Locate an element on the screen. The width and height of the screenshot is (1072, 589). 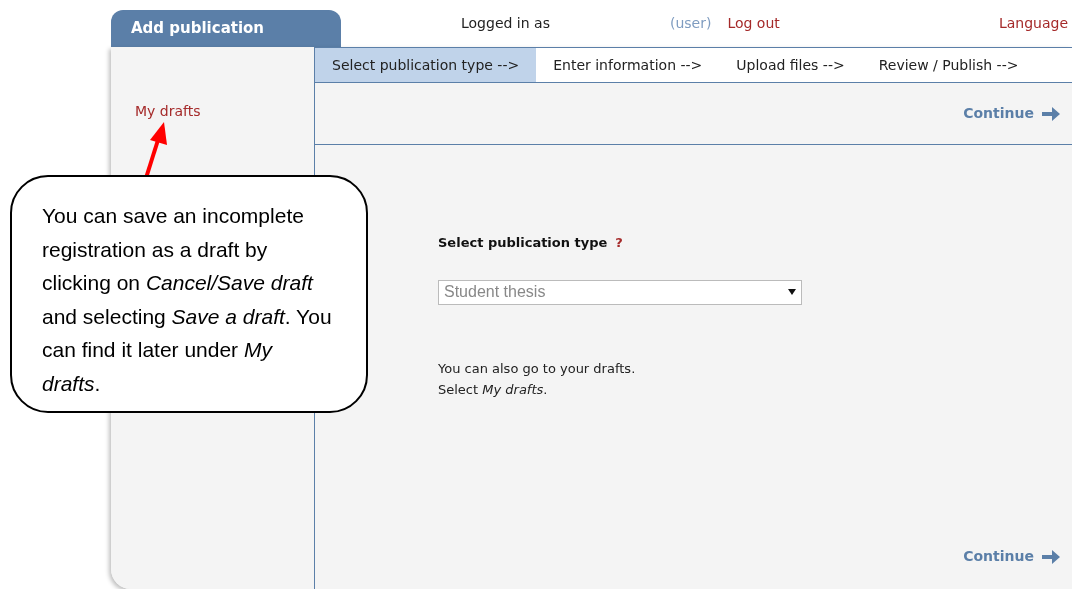
logout-link: Log out is located at coordinates (753, 23).